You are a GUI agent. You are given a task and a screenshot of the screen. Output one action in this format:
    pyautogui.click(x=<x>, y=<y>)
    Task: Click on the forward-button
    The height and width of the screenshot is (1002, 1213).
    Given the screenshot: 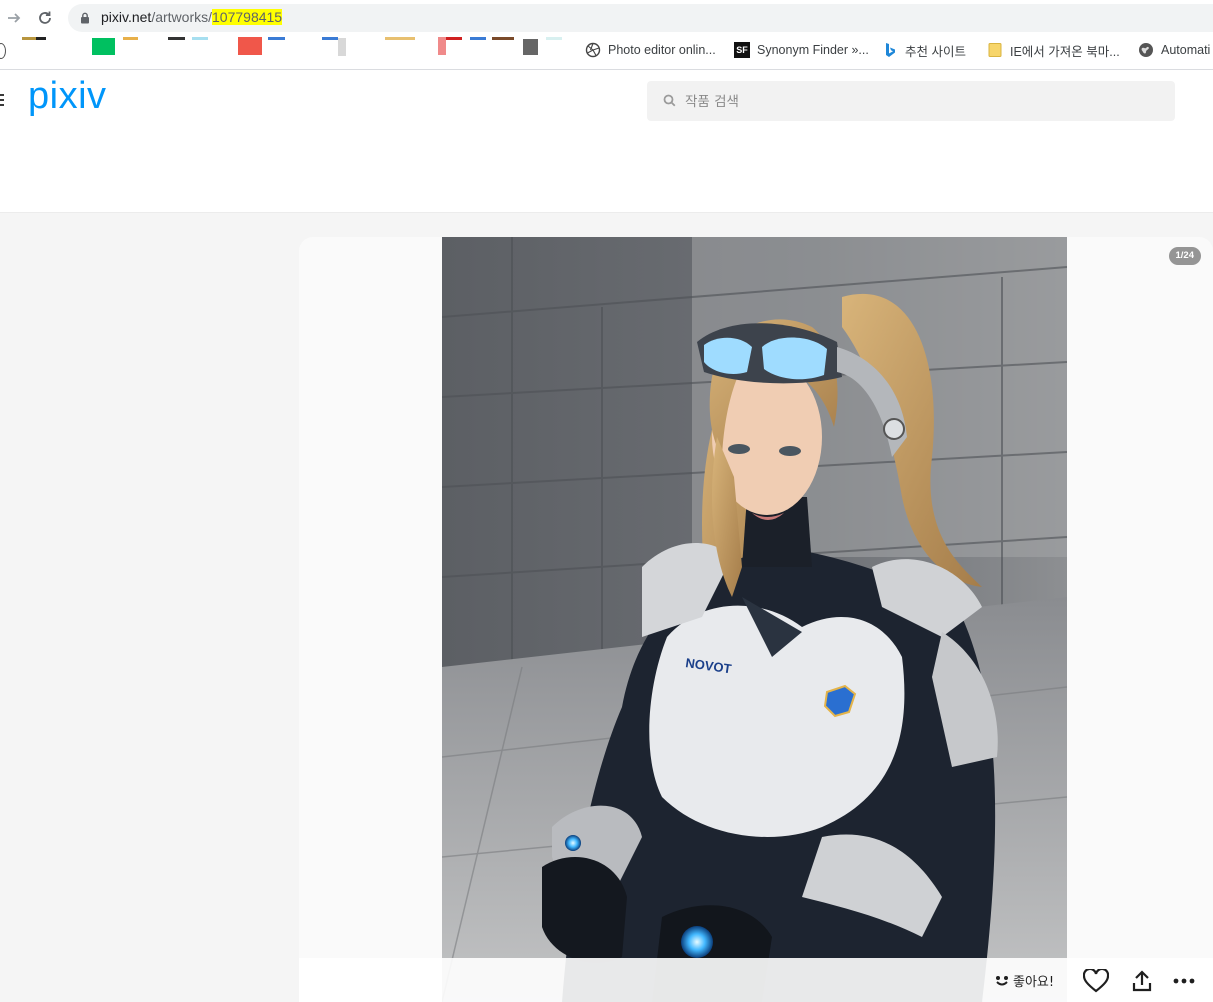 What is the action you would take?
    pyautogui.click(x=14, y=18)
    